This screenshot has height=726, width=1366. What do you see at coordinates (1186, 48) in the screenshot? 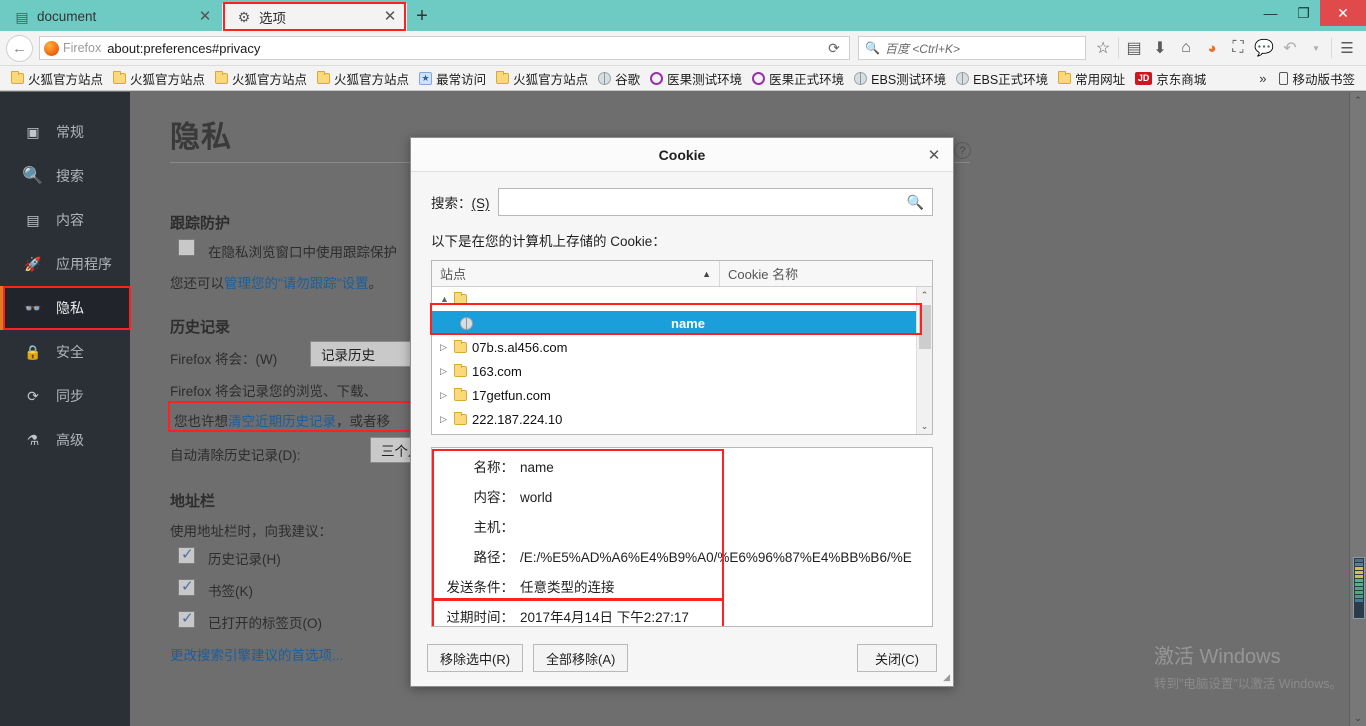
I see `home-icon: ⌂` at bounding box center [1186, 48].